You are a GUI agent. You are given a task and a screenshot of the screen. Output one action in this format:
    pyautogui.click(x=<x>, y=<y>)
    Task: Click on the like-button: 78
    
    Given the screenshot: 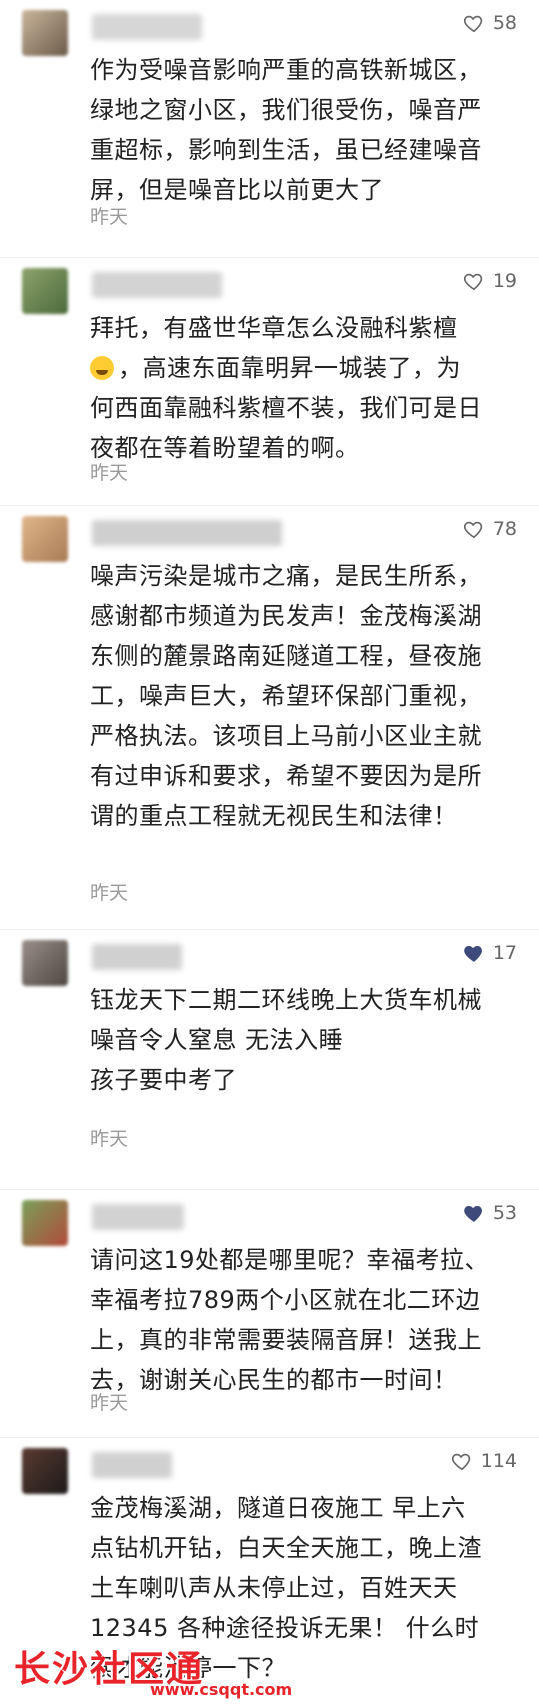 What is the action you would take?
    pyautogui.click(x=490, y=529)
    